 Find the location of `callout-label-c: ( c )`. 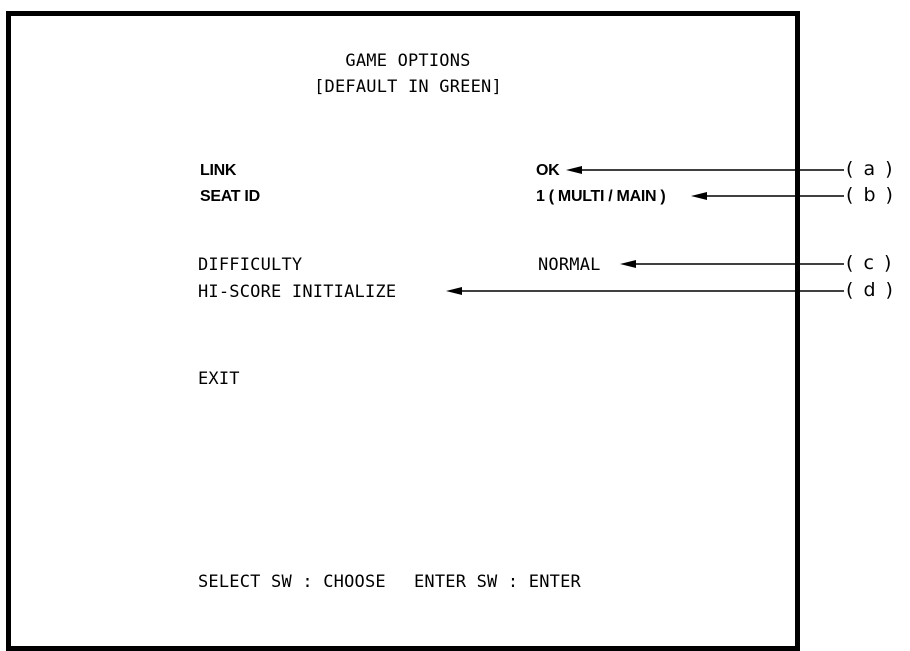

callout-label-c: ( c ) is located at coordinates (870, 263).